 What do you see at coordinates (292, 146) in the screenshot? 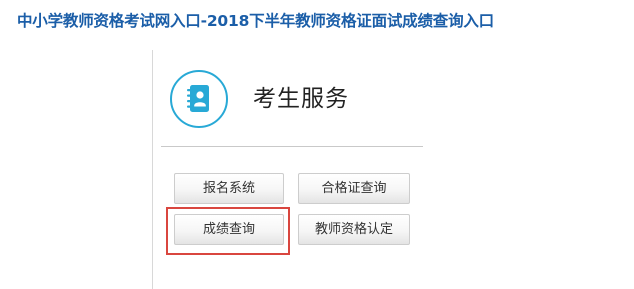
I see `divider` at bounding box center [292, 146].